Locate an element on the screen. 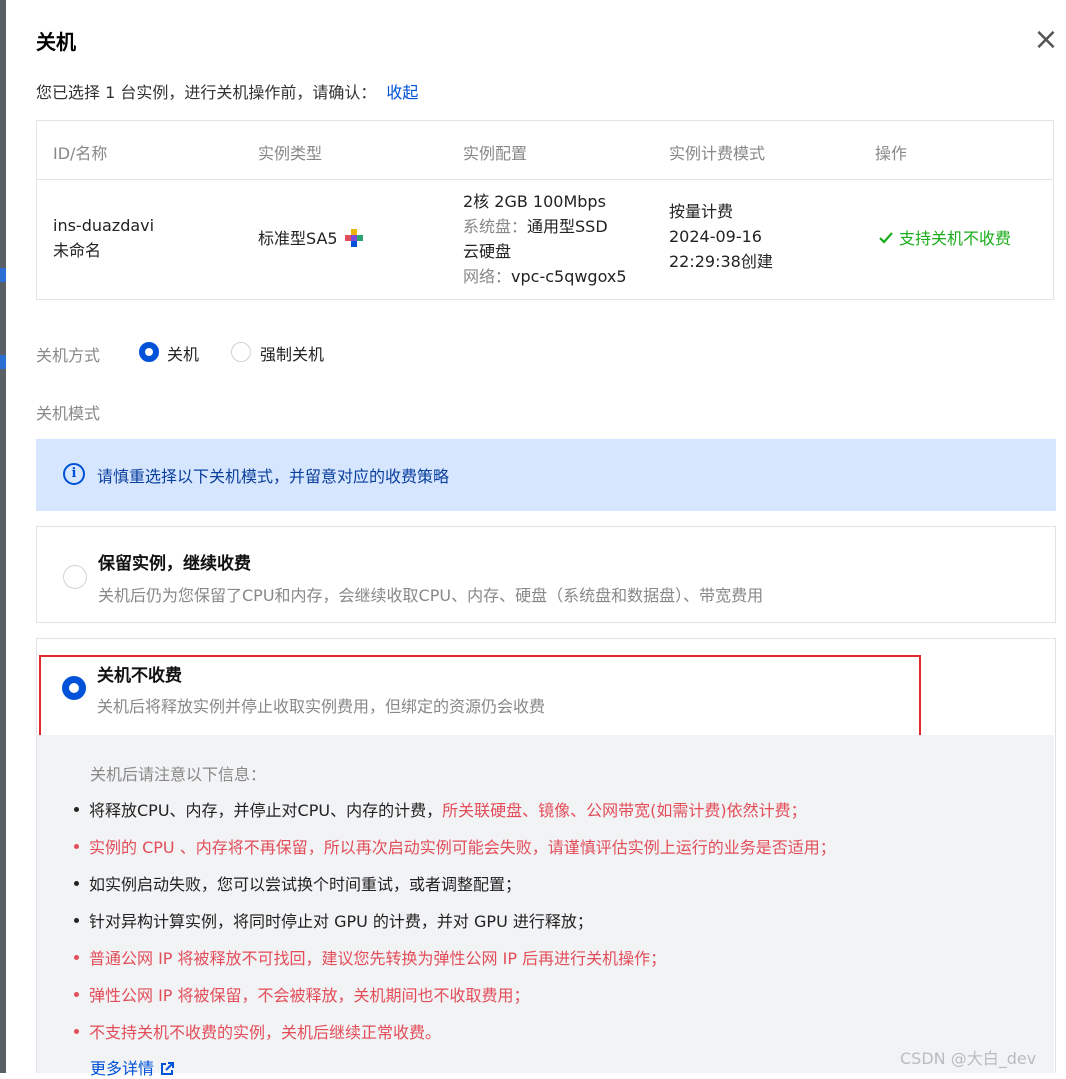 The width and height of the screenshot is (1066, 1079). radio-force-shutdown-label: 强制关机 is located at coordinates (292, 353).